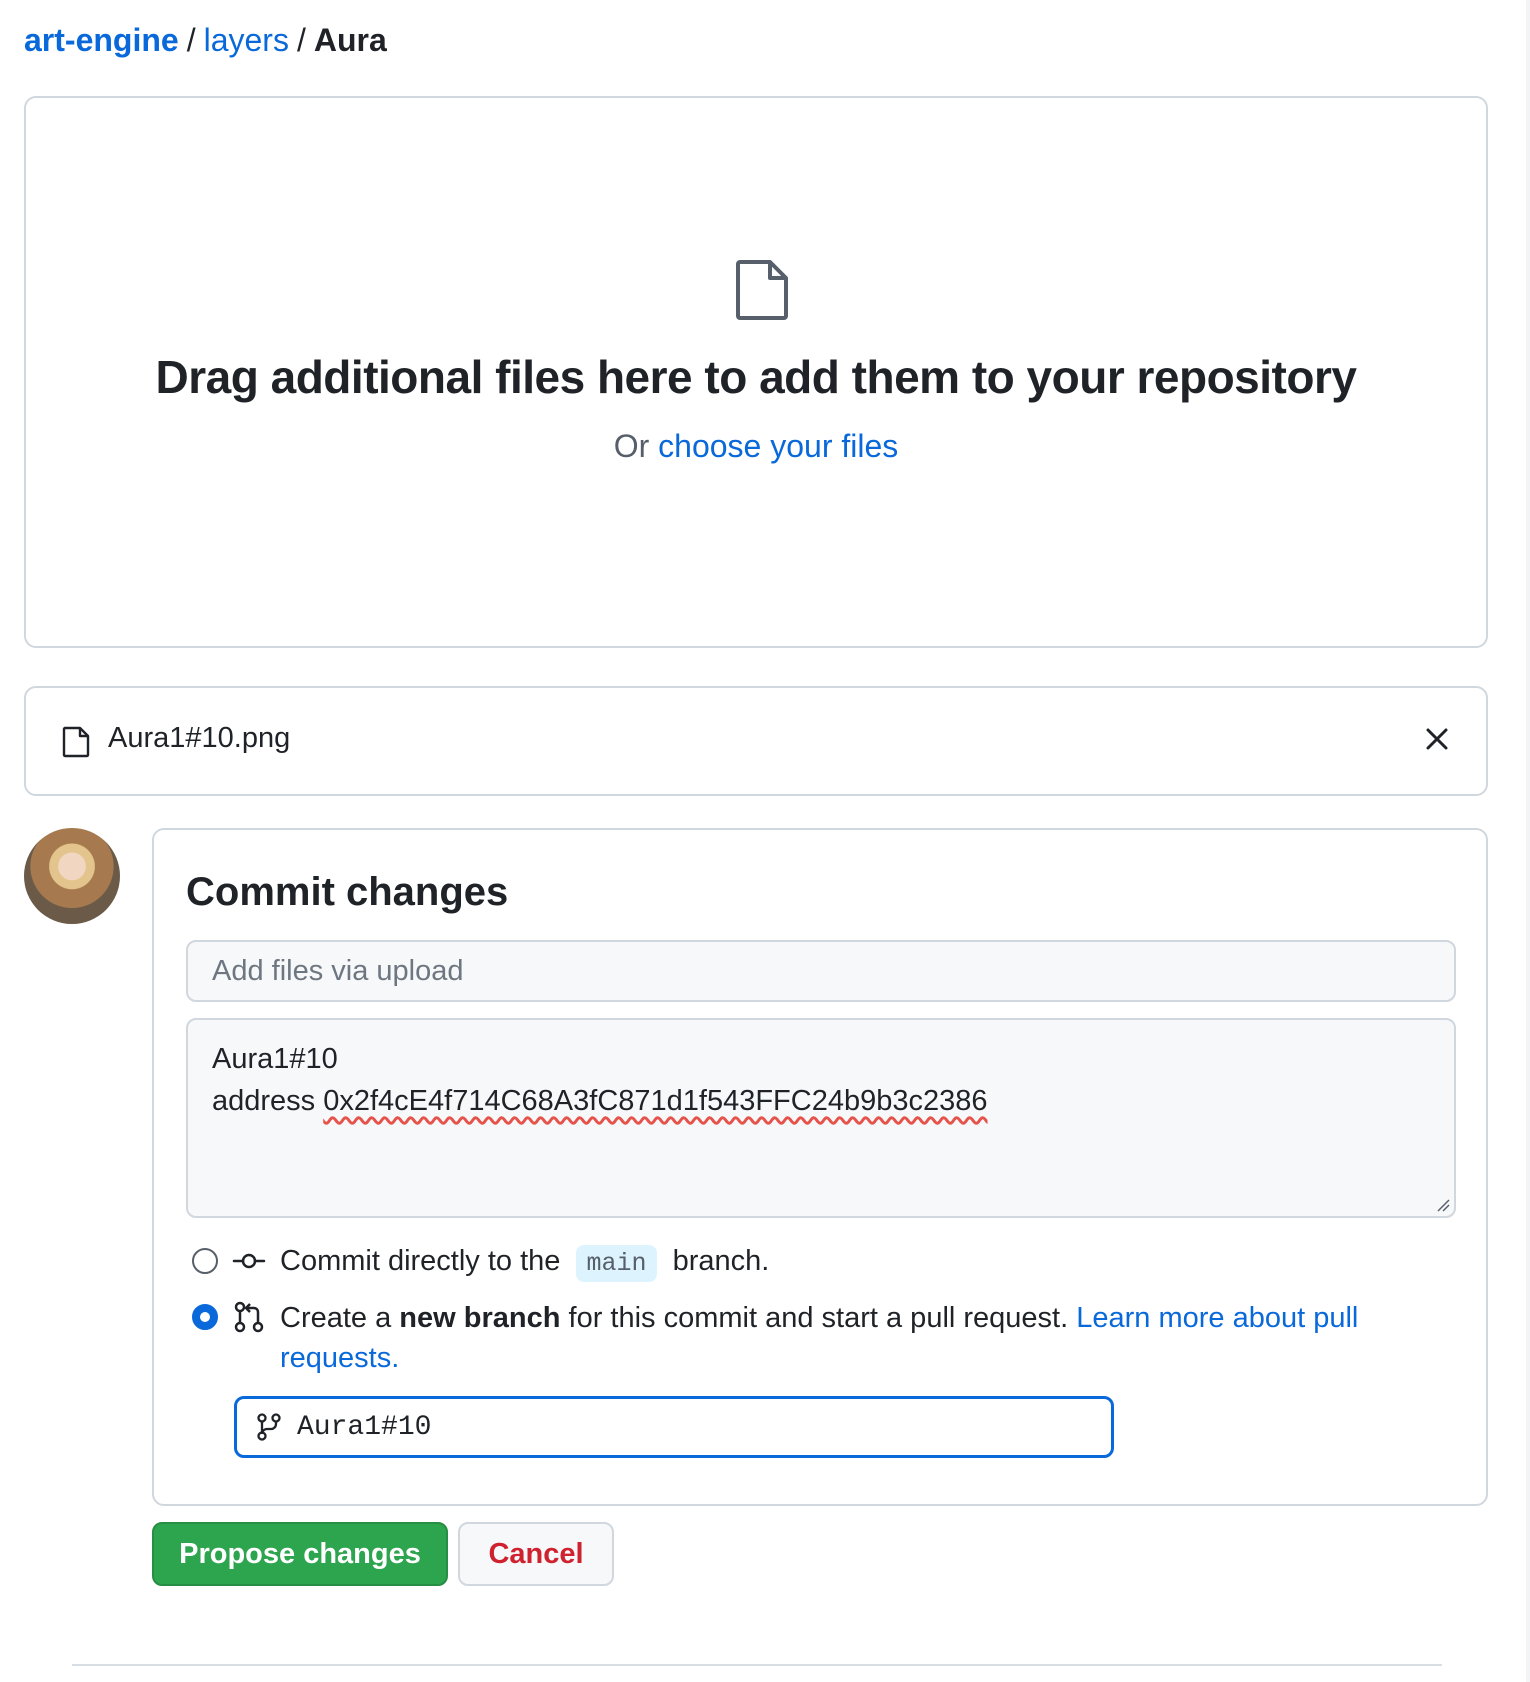 Image resolution: width=1530 pixels, height=1682 pixels. I want to click on git-pull-request-icon, so click(249, 1317).